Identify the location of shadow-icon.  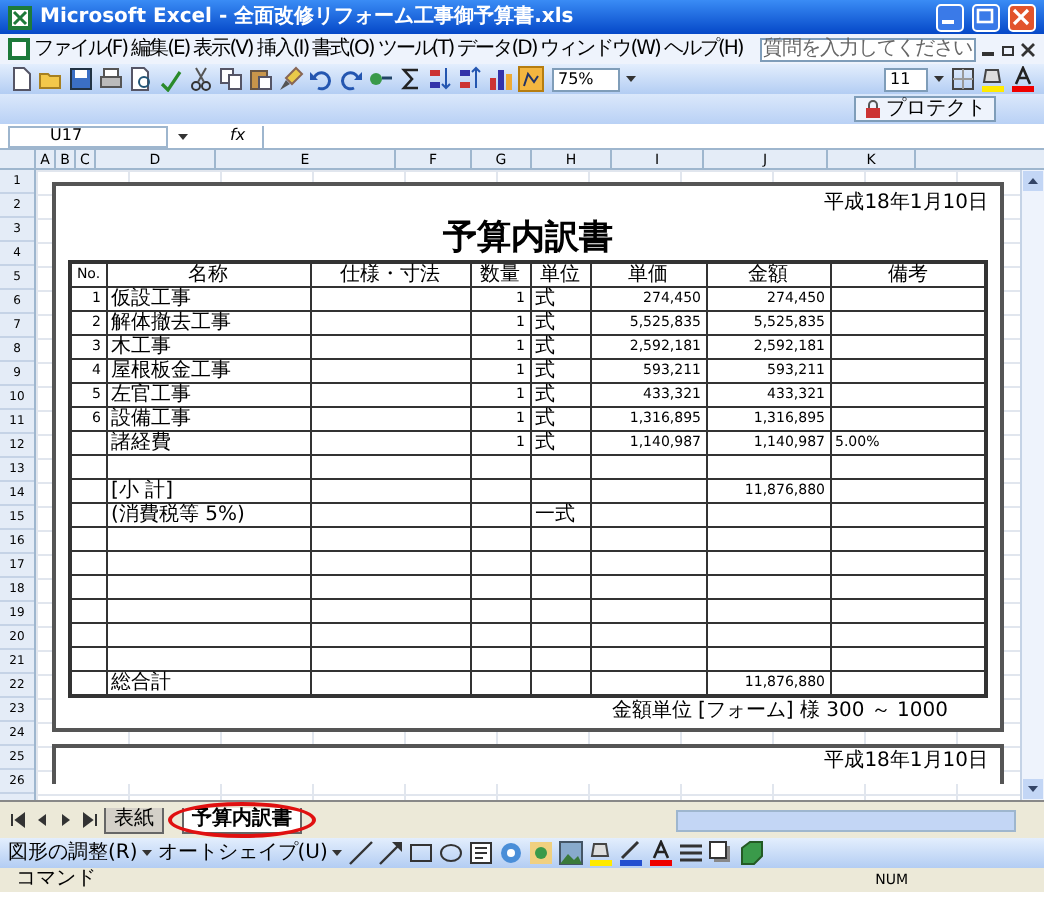
(720, 853).